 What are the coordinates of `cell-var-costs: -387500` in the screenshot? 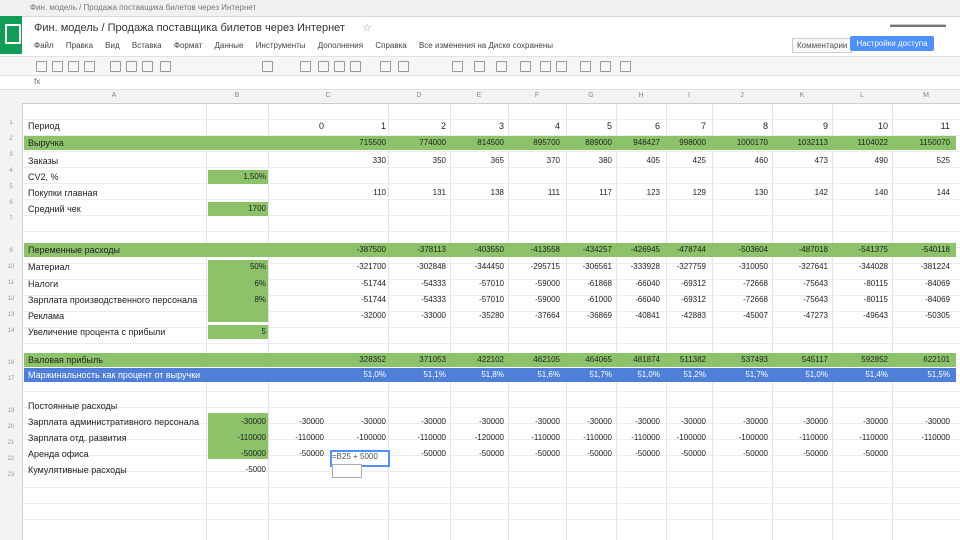 It's located at (359, 249).